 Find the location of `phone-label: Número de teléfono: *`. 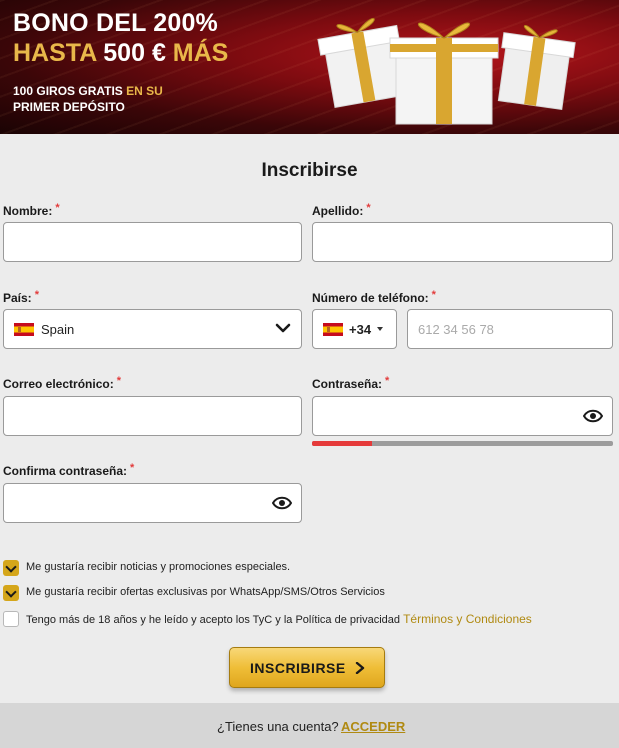

phone-label: Número de teléfono: * is located at coordinates (374, 297).